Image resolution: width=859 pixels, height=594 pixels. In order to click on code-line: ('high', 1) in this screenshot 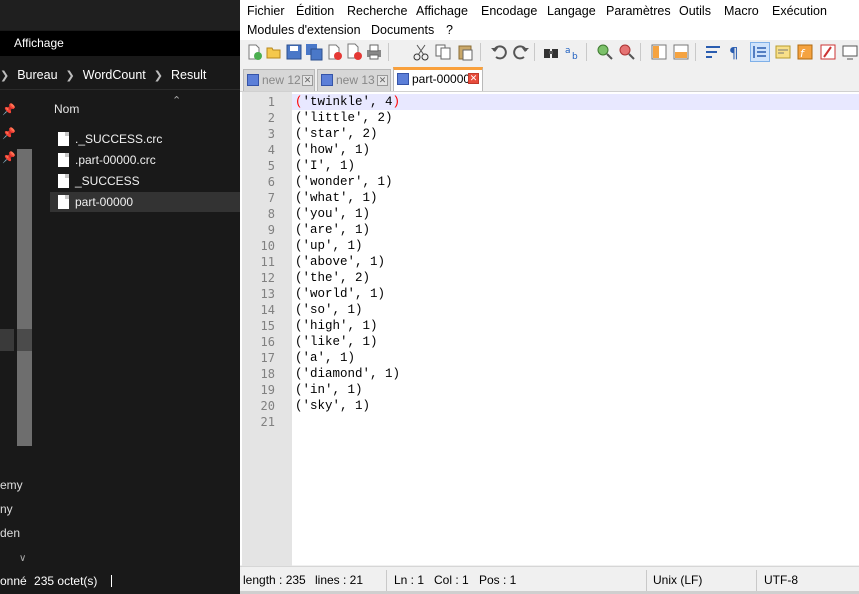, I will do `click(336, 326)`.